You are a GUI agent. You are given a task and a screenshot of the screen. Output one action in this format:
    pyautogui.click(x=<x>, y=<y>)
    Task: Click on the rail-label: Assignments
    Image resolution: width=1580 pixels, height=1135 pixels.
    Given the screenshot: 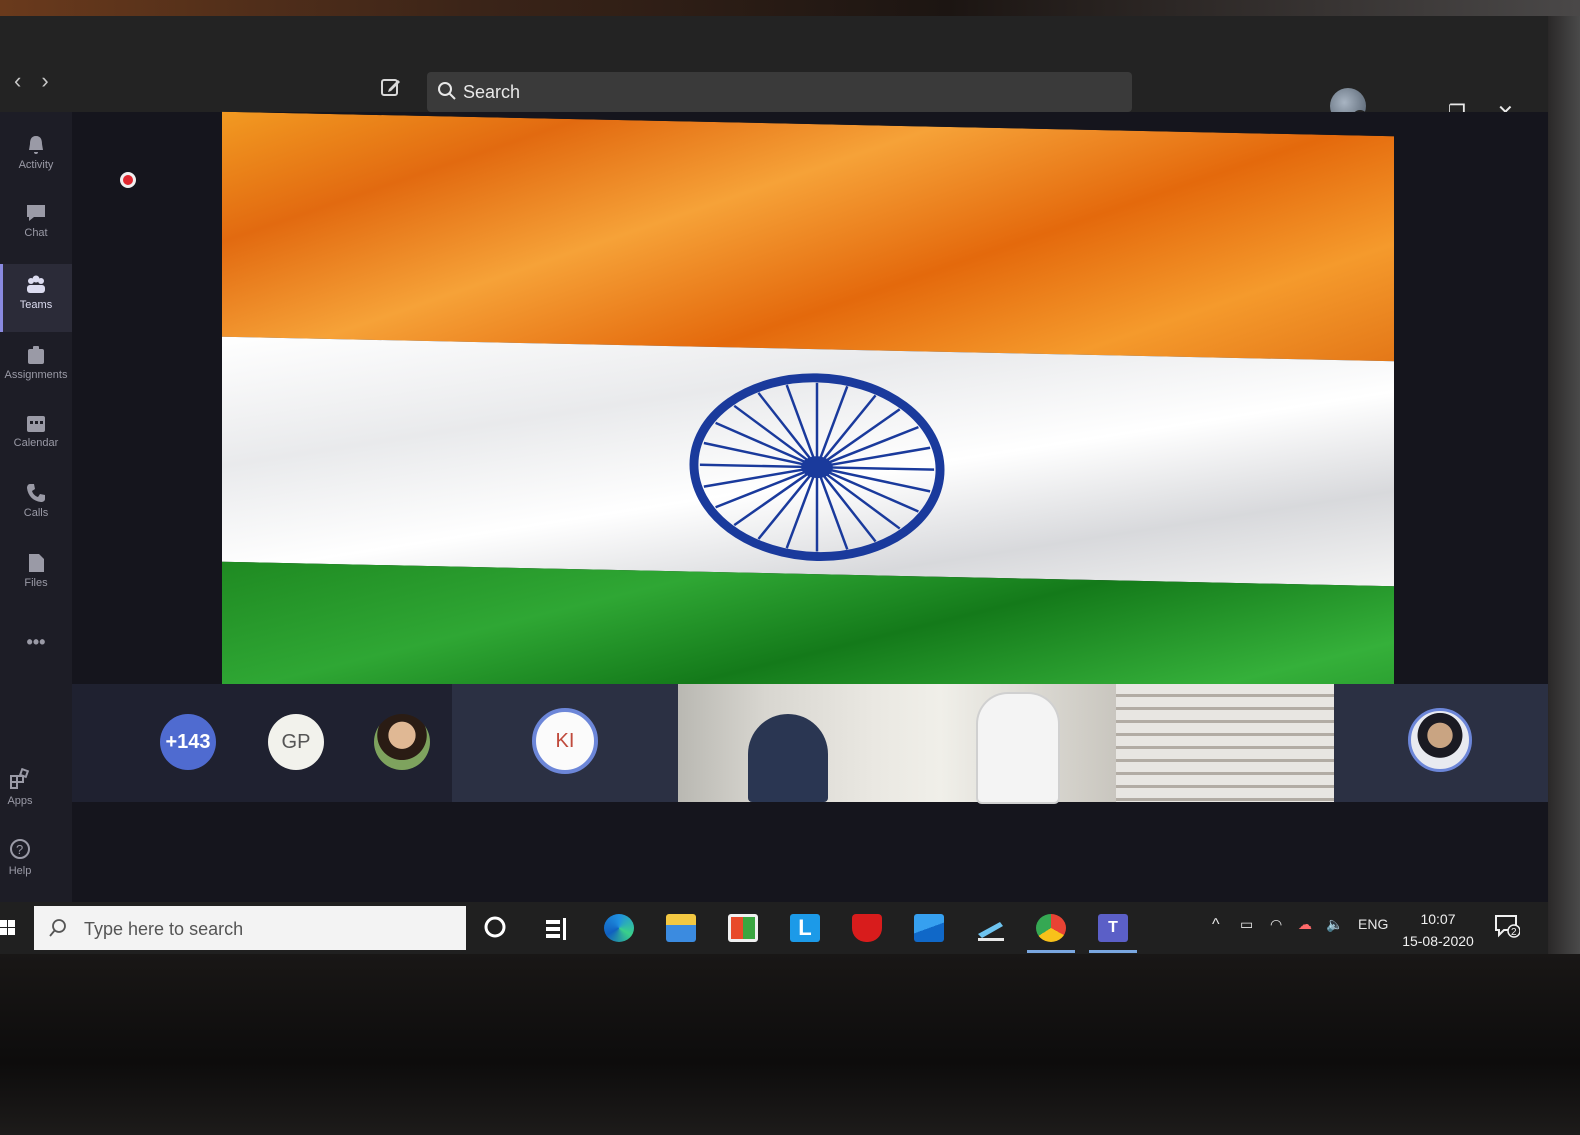 What is the action you would take?
    pyautogui.click(x=36, y=375)
    